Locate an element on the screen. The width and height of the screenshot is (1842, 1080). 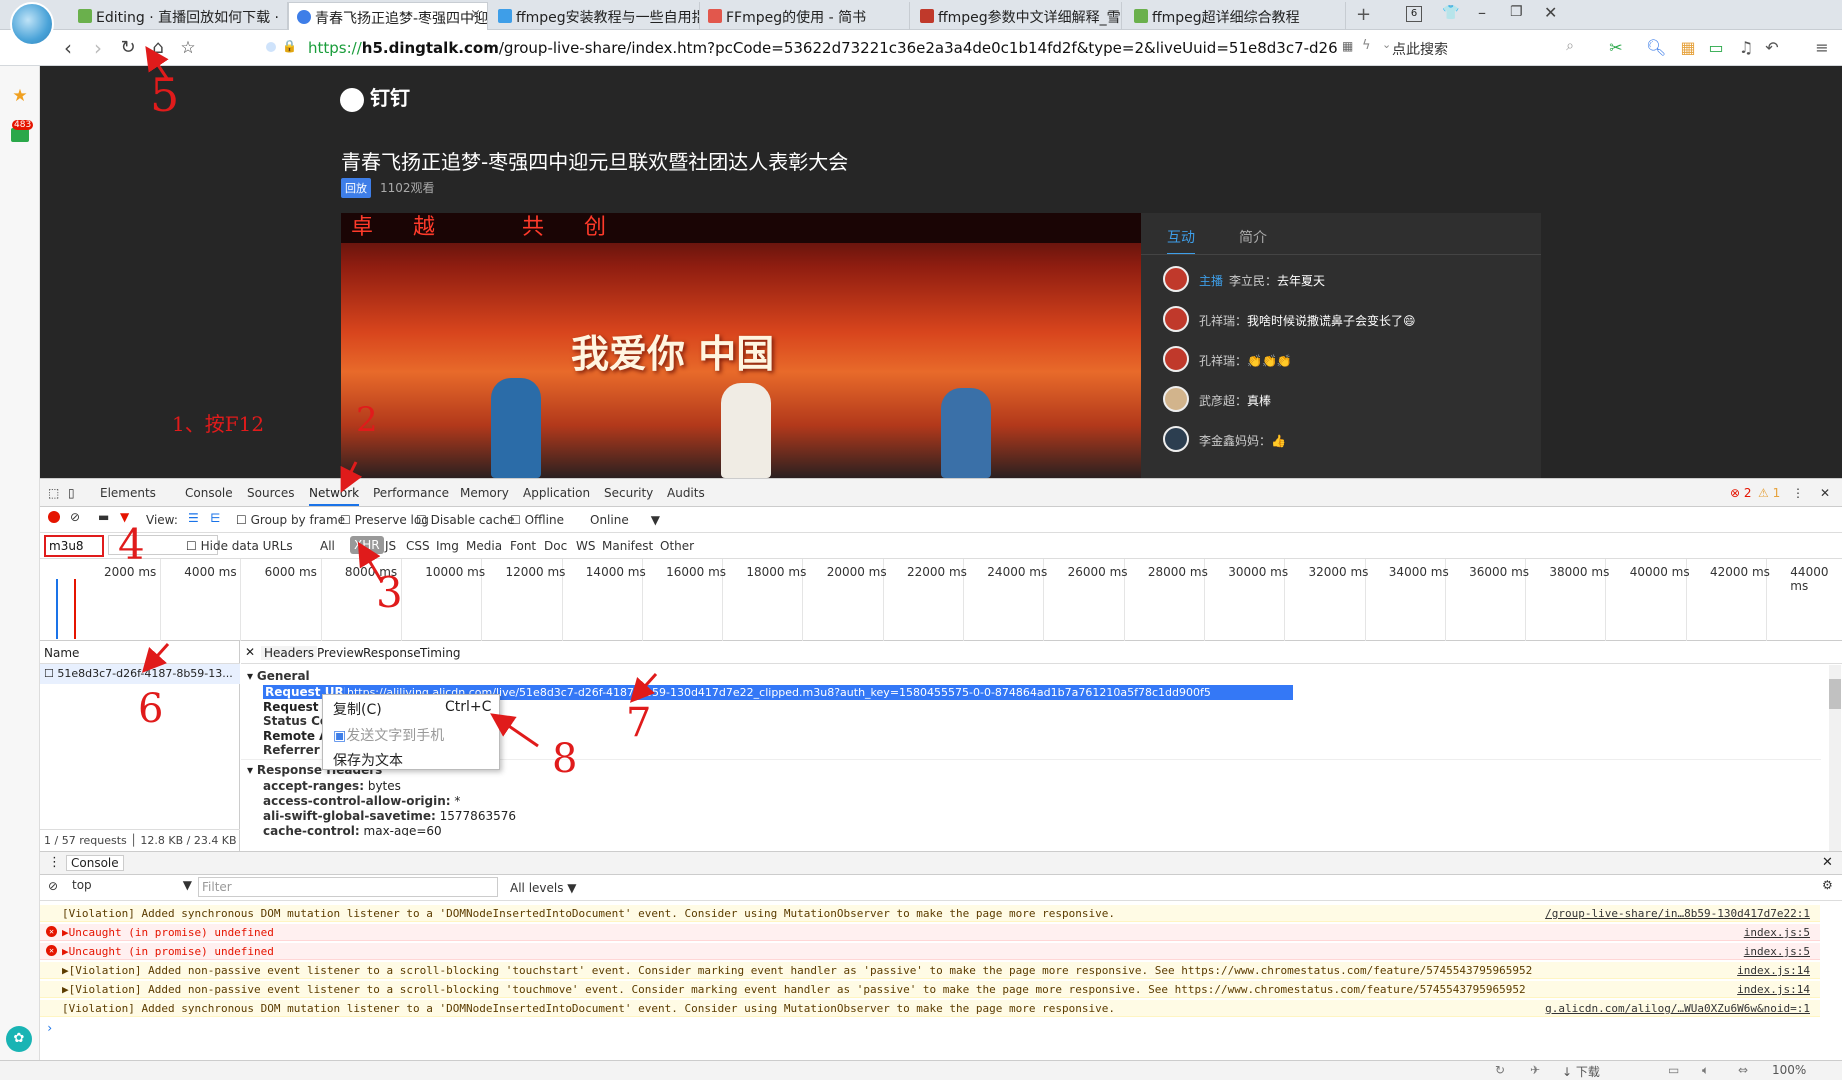
arrow-step7 is located at coordinates (643, 687).